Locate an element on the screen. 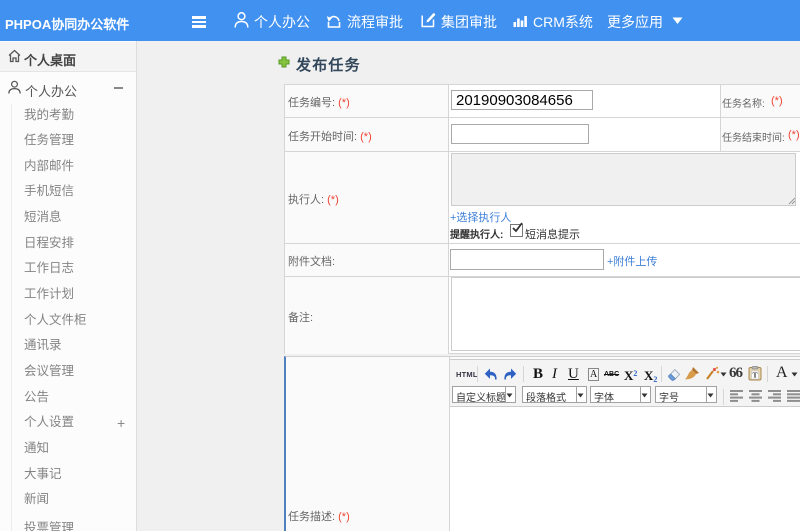 The image size is (800, 531). svg-text: T is located at coordinates (754, 375).